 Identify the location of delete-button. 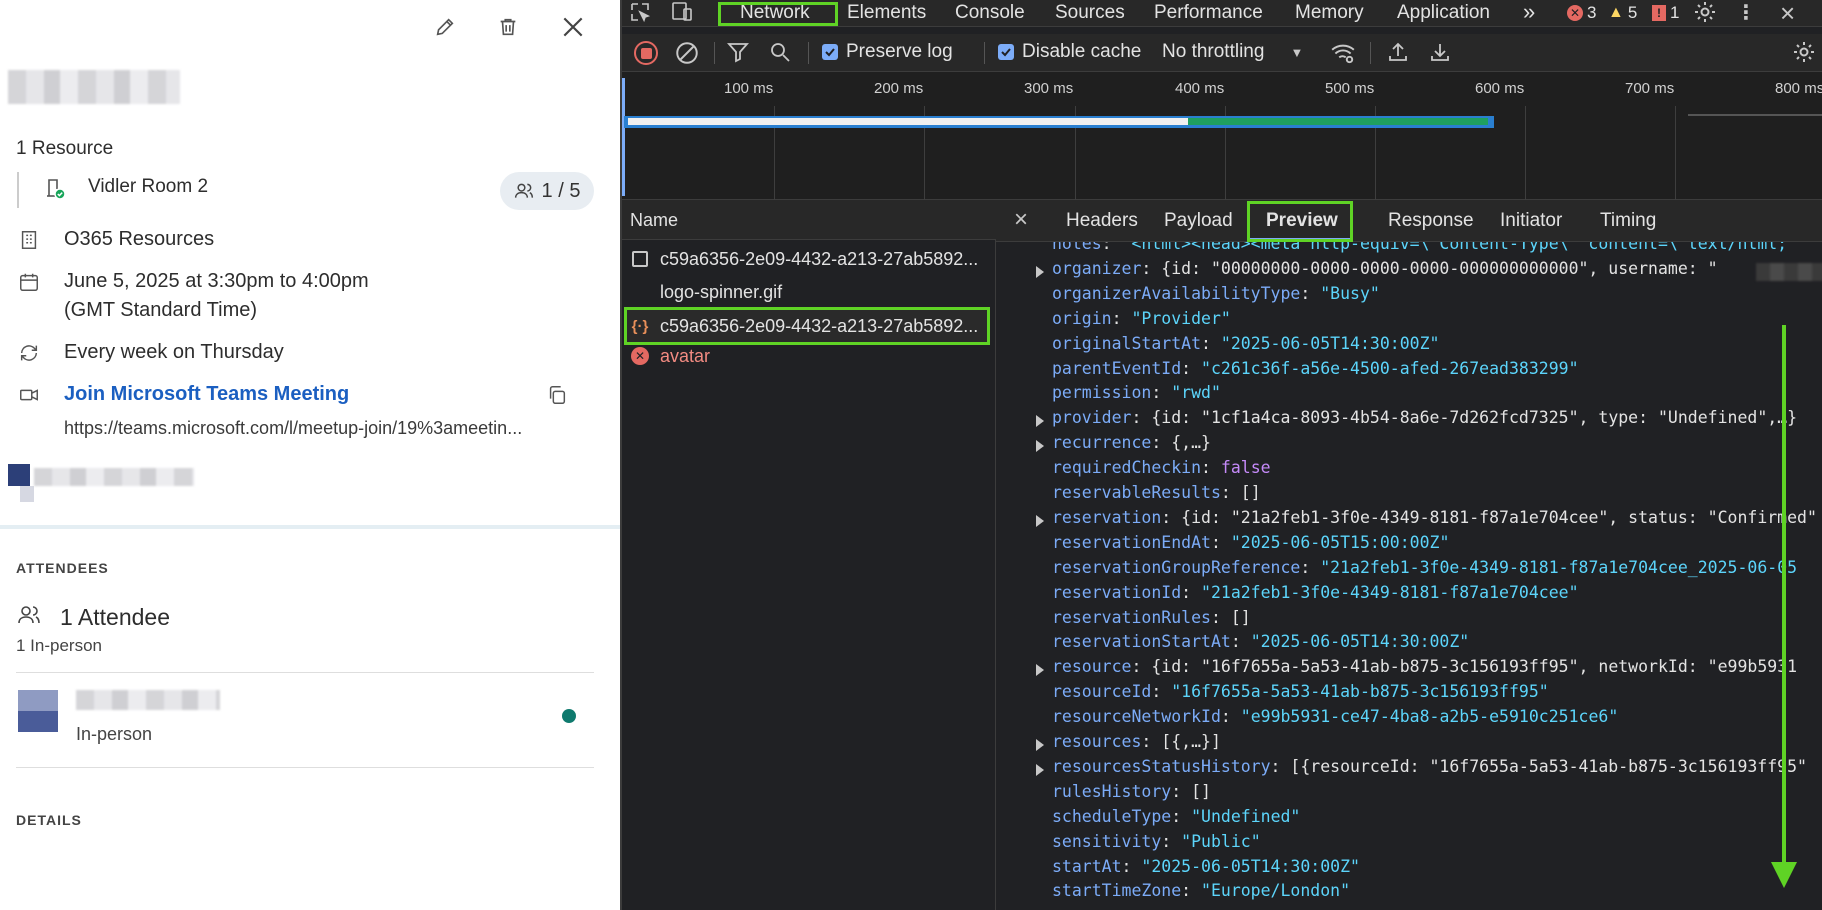
(508, 27).